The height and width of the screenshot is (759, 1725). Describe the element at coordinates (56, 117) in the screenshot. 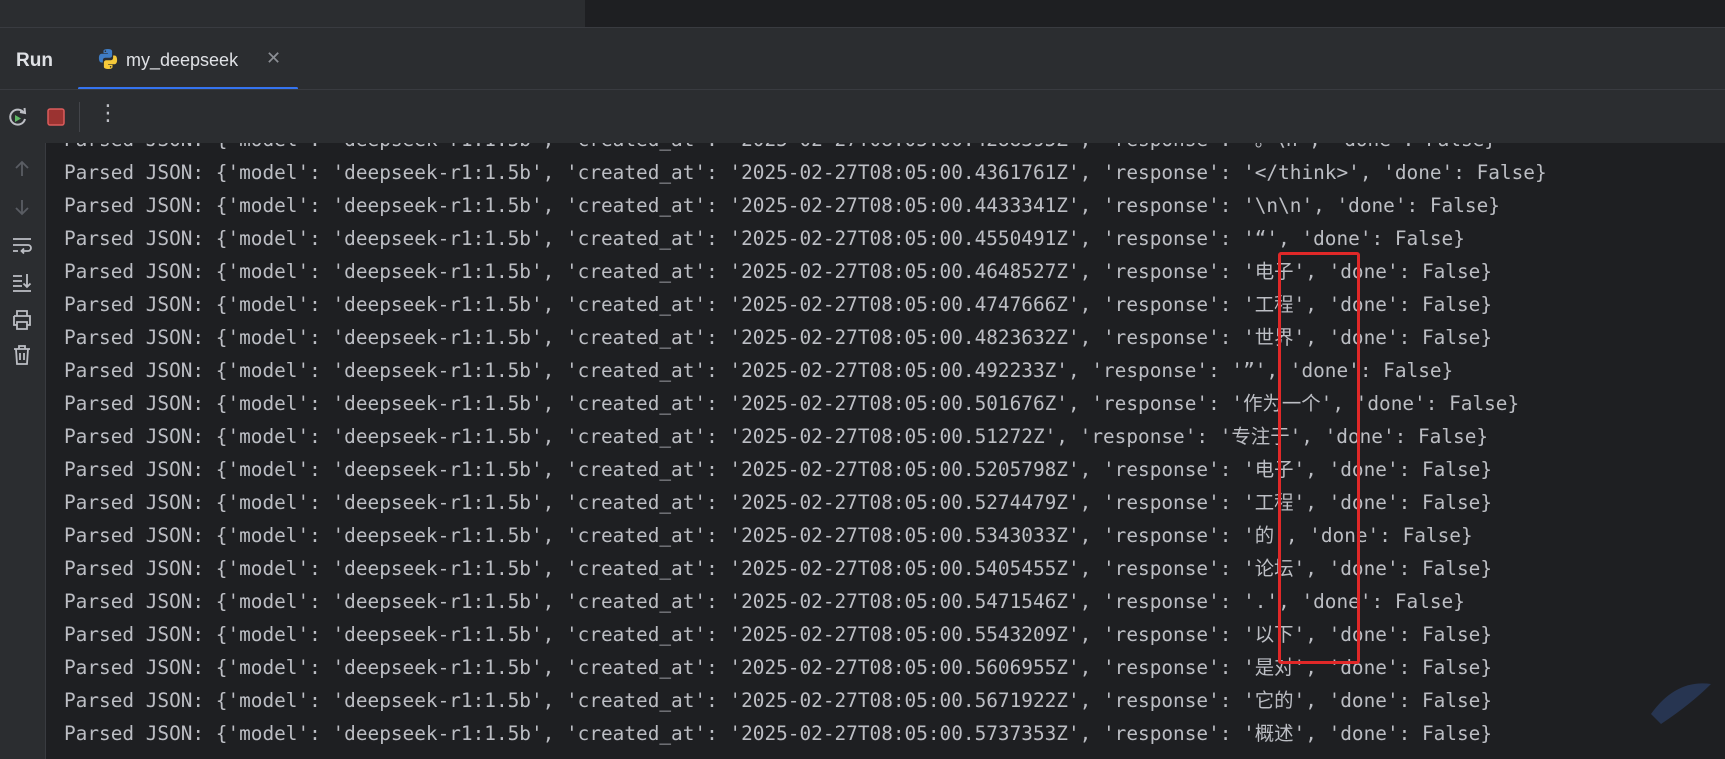

I see `stop-icon` at that location.